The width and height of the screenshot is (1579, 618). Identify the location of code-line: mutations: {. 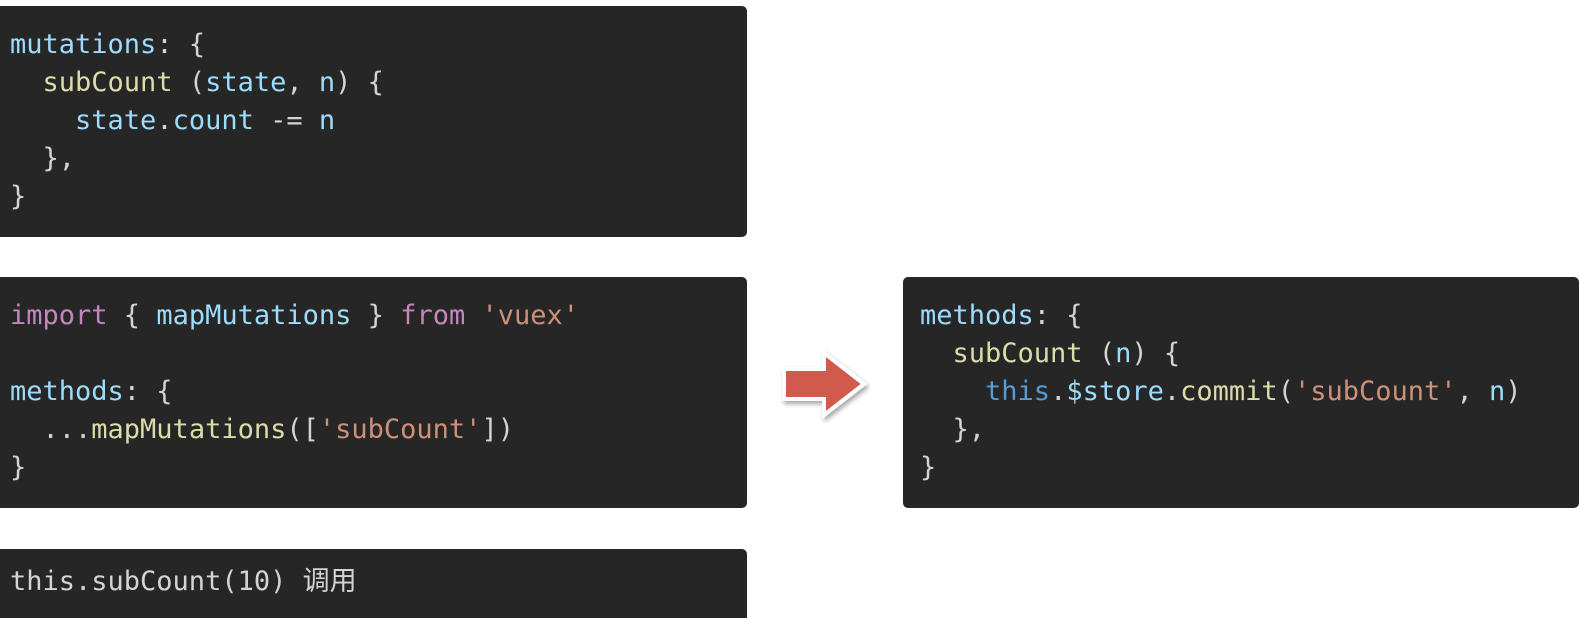
(373, 45).